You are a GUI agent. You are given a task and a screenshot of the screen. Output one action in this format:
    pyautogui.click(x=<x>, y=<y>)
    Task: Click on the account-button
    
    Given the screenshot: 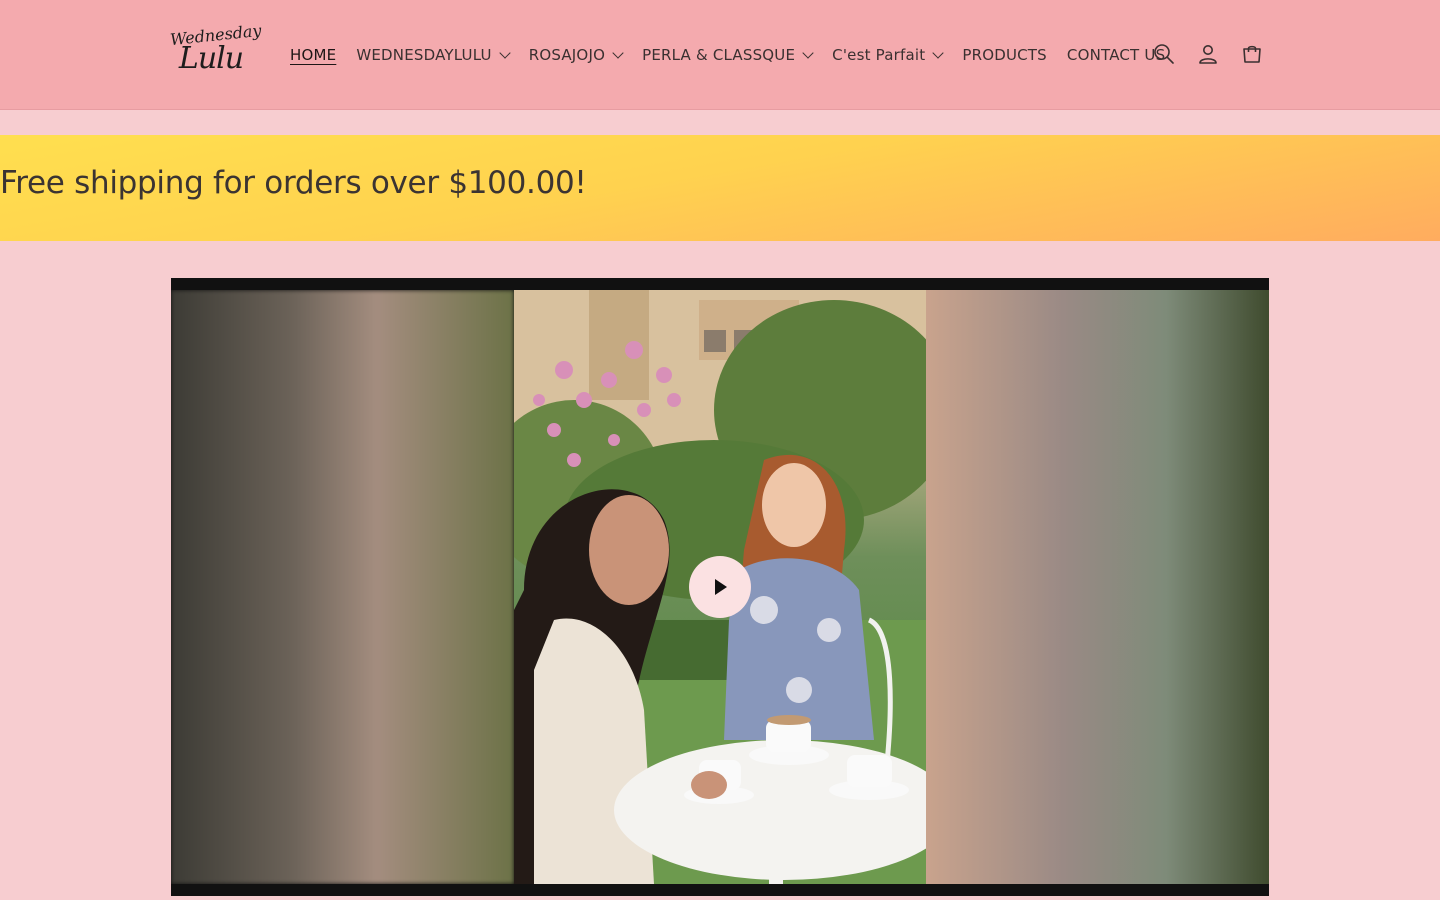 What is the action you would take?
    pyautogui.click(x=1208, y=54)
    